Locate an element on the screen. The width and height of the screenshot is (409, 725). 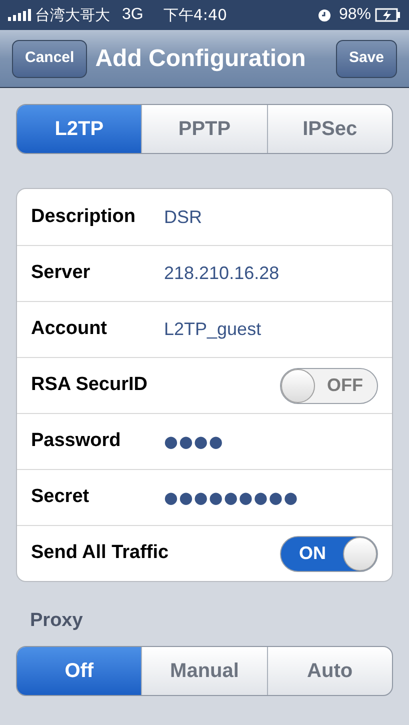
password-field: ●●●● is located at coordinates (194, 442).